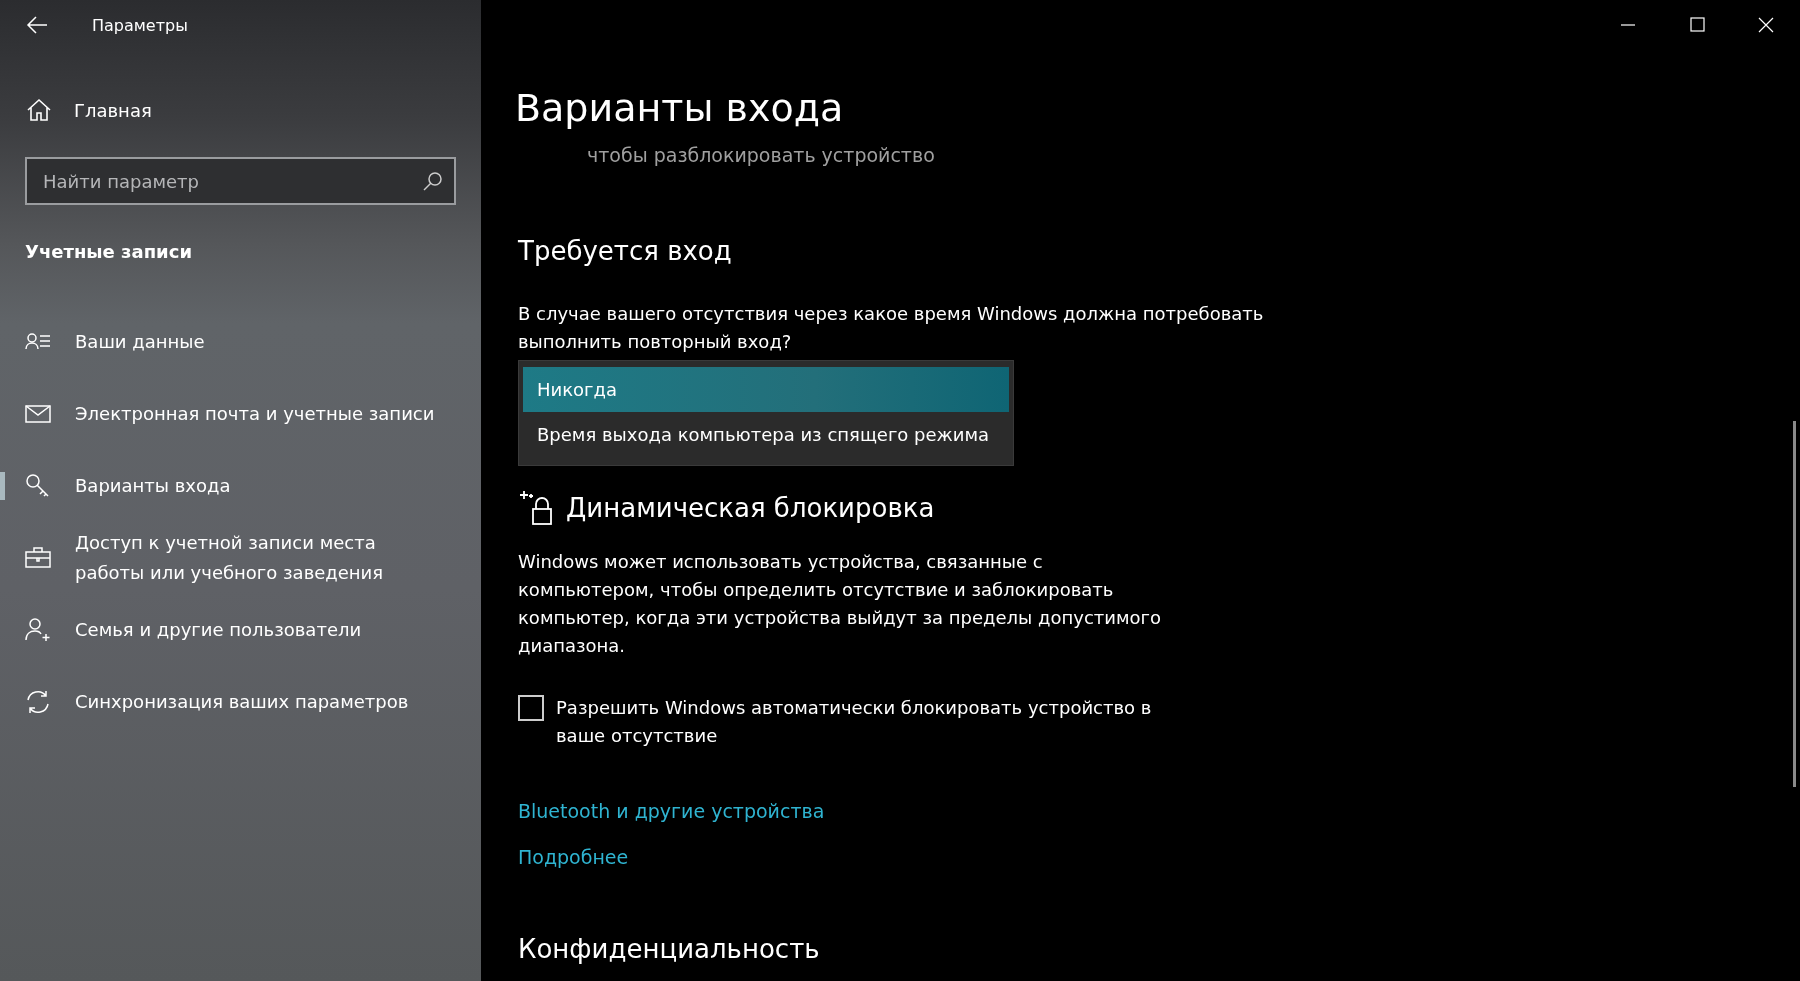  I want to click on section-heading: Требуется вход, so click(625, 251).